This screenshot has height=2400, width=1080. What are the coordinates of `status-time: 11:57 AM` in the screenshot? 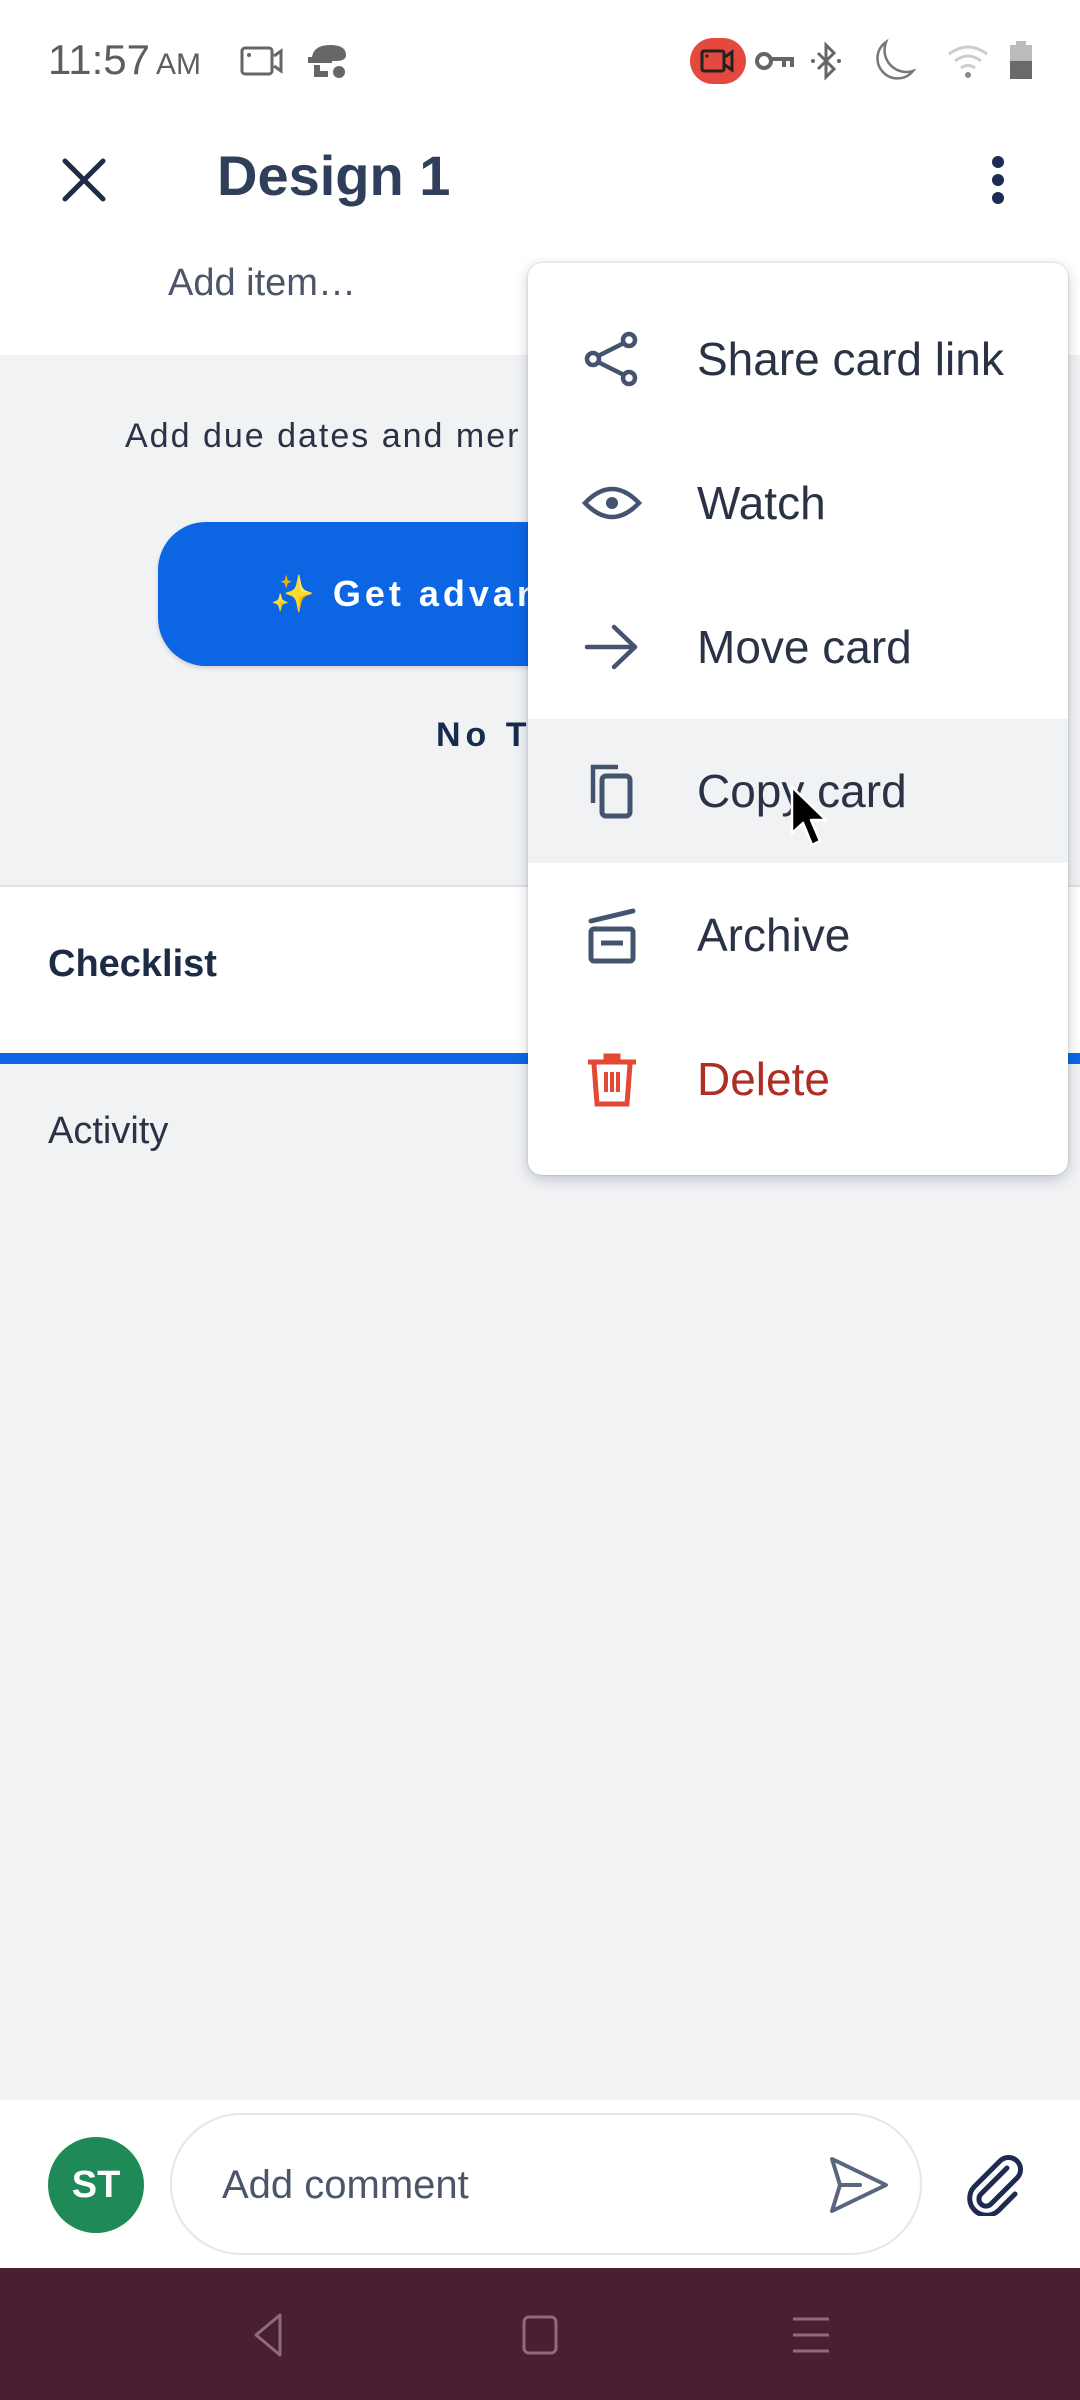 It's located at (124, 60).